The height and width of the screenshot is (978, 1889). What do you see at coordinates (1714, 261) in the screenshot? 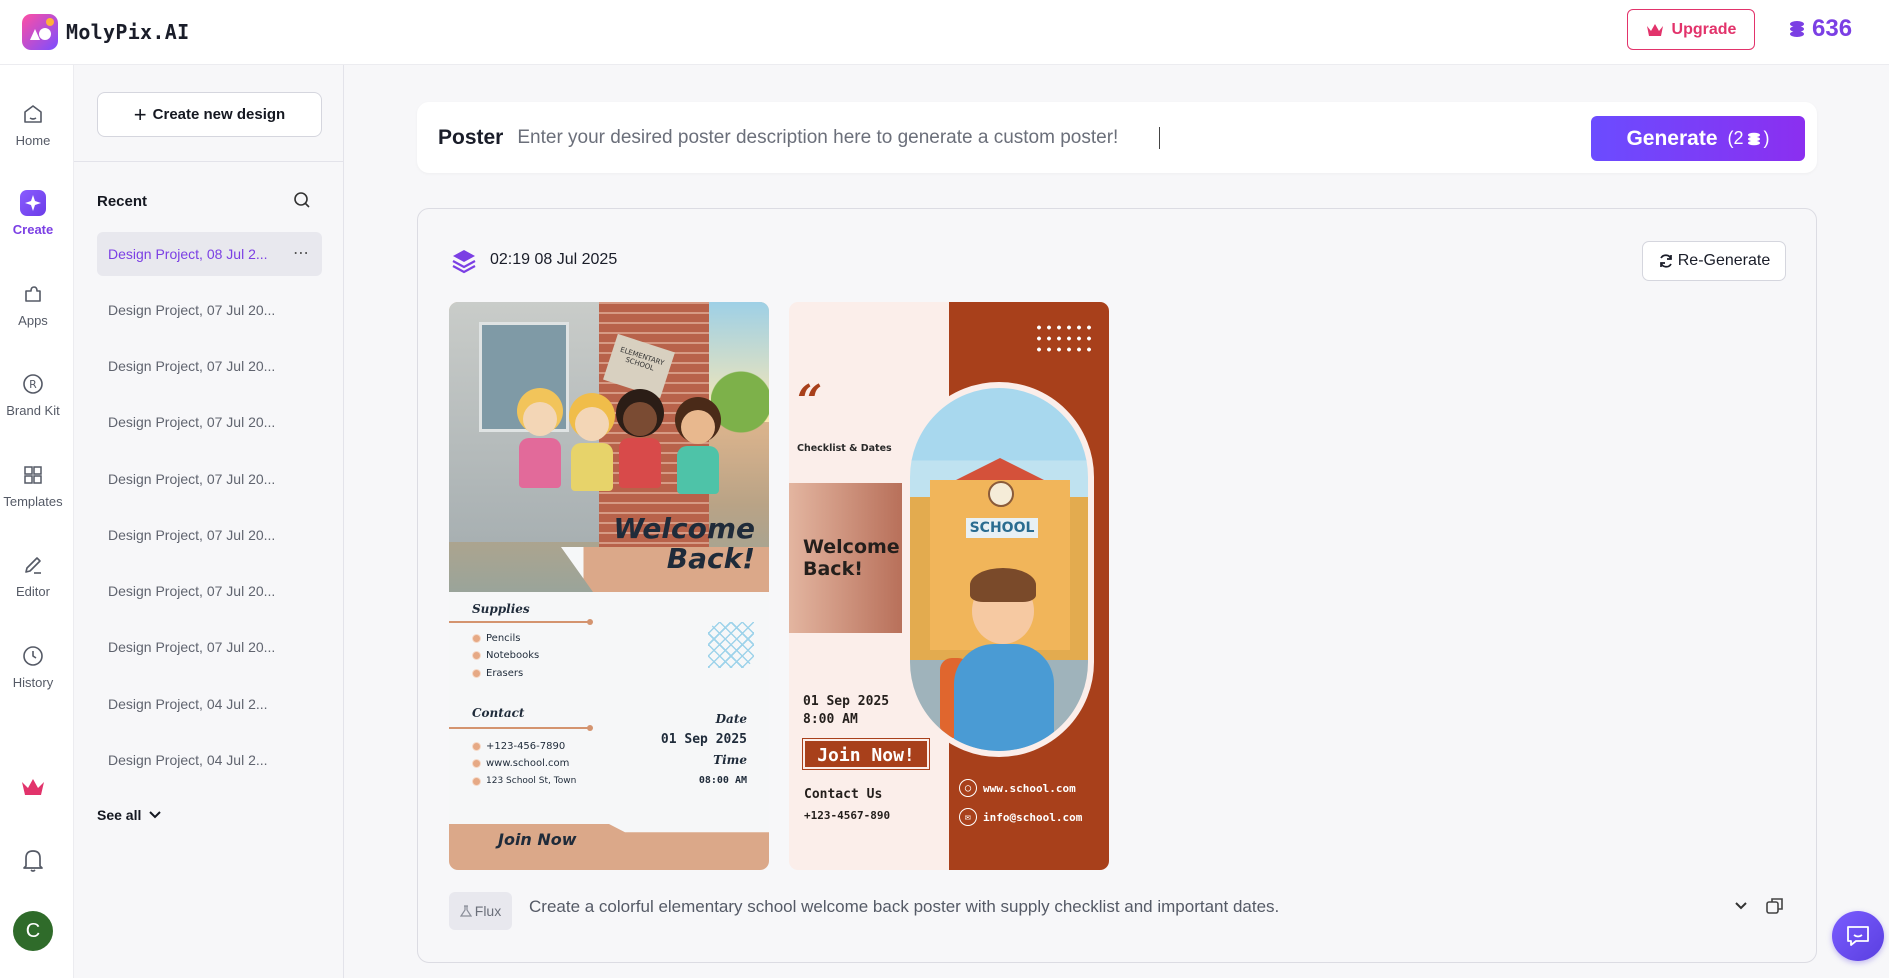
I see `regenerate-button: Re-Generate` at bounding box center [1714, 261].